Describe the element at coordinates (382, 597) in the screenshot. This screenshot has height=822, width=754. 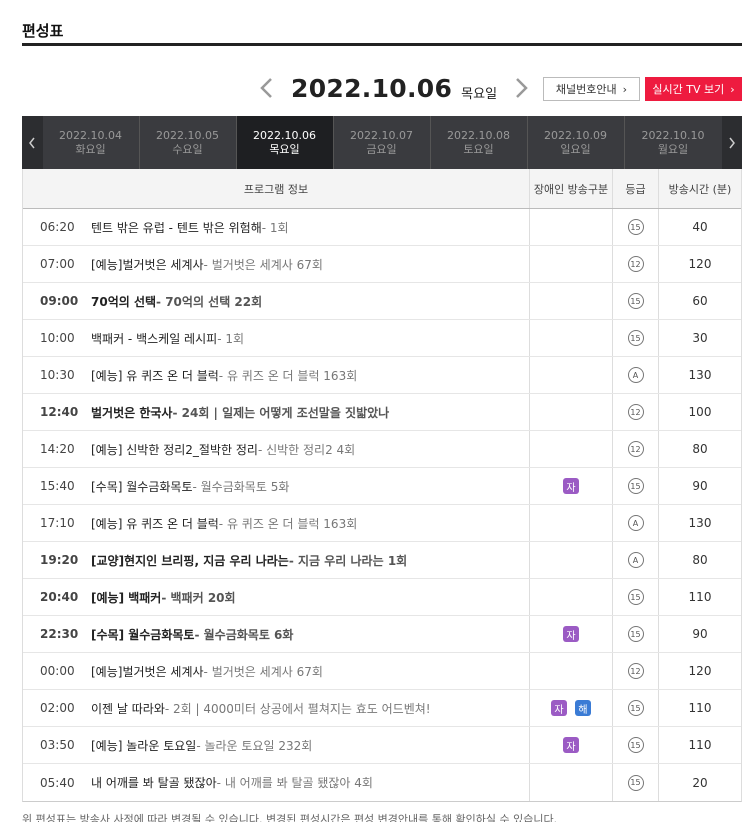
I see `table-row: 20:40 [예능] 백패커 - 백패커 20회 15 110` at that location.